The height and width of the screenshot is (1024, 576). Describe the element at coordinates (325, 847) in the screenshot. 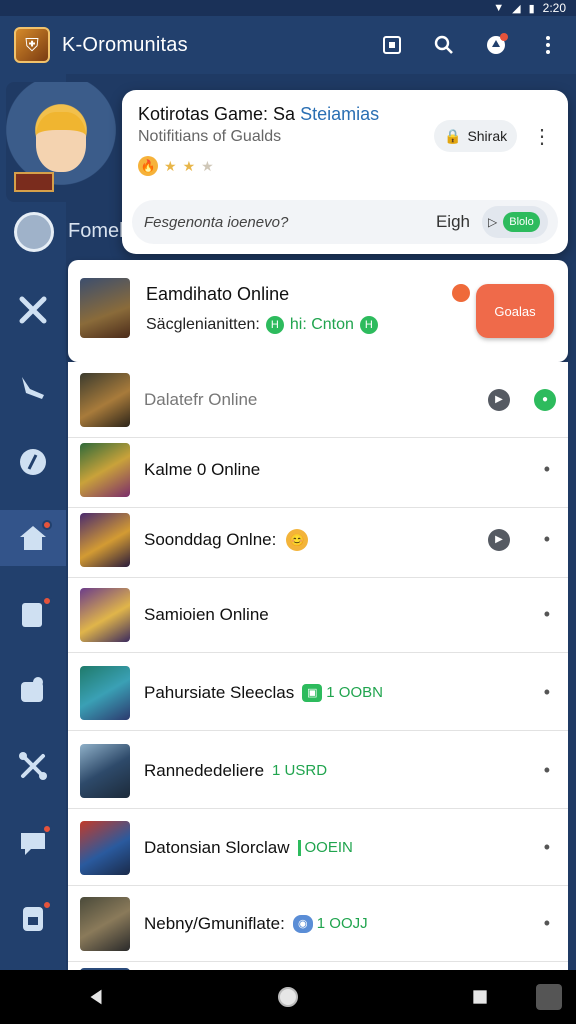

I see `player-count-badge: OOEIN` at that location.